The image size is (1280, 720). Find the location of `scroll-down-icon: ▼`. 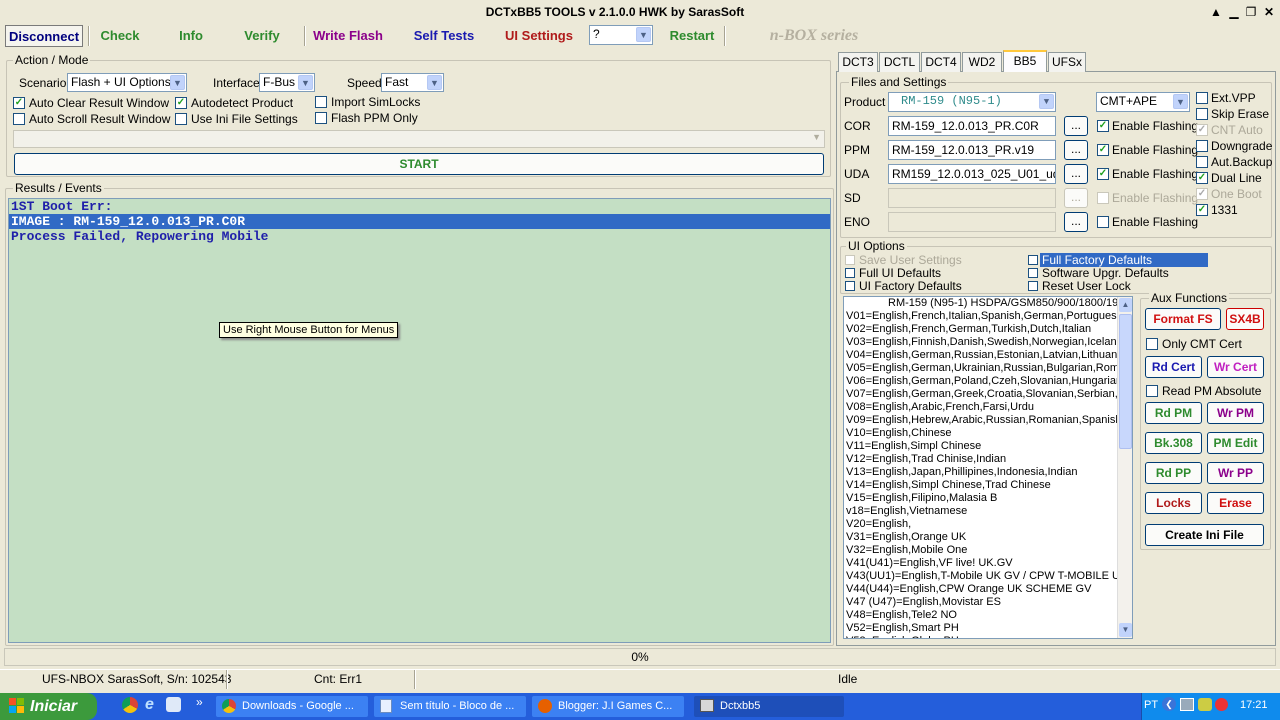

scroll-down-icon: ▼ is located at coordinates (1125, 630).